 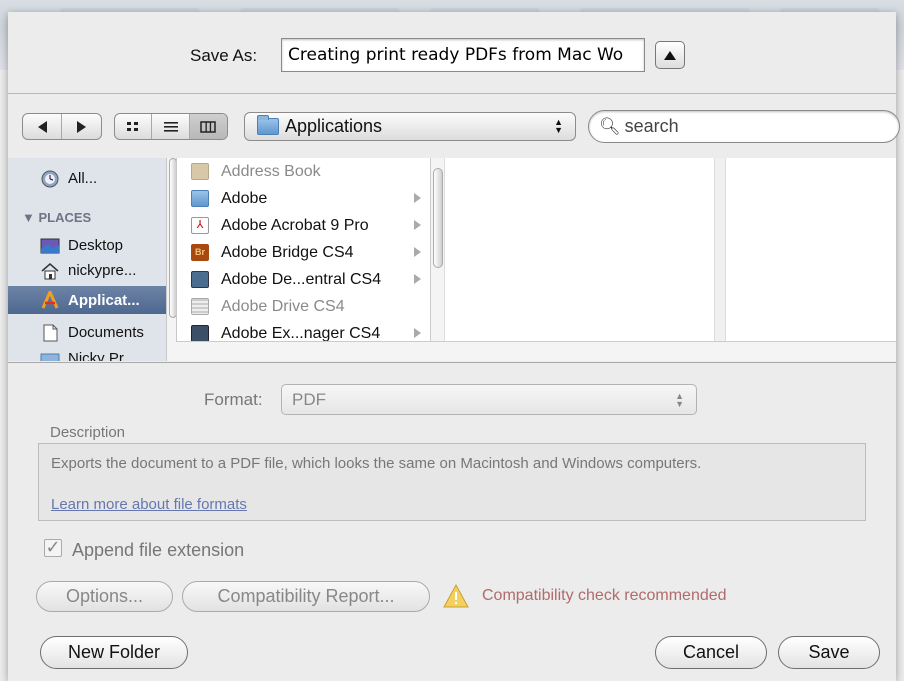 What do you see at coordinates (456, 596) in the screenshot?
I see `warning-icon` at bounding box center [456, 596].